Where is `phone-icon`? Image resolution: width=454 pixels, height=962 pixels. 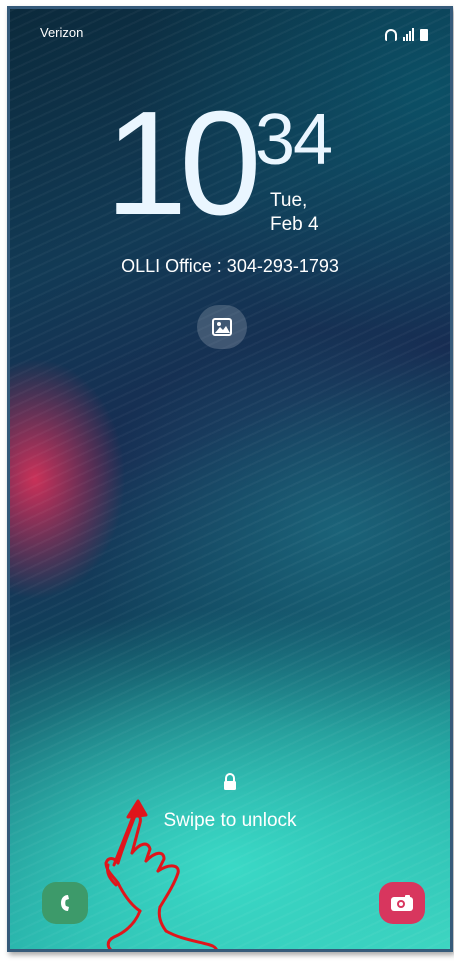
phone-icon is located at coordinates (65, 903).